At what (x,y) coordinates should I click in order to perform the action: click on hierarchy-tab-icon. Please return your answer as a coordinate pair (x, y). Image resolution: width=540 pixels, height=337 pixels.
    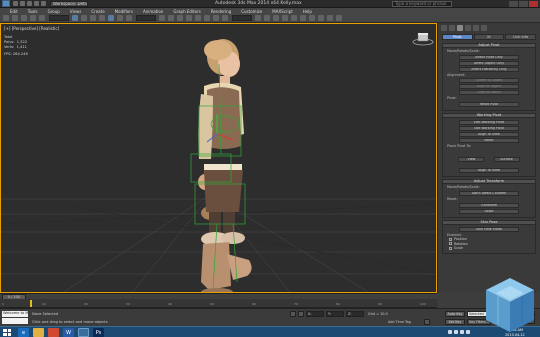
    Looking at the image, I should click on (460, 28).